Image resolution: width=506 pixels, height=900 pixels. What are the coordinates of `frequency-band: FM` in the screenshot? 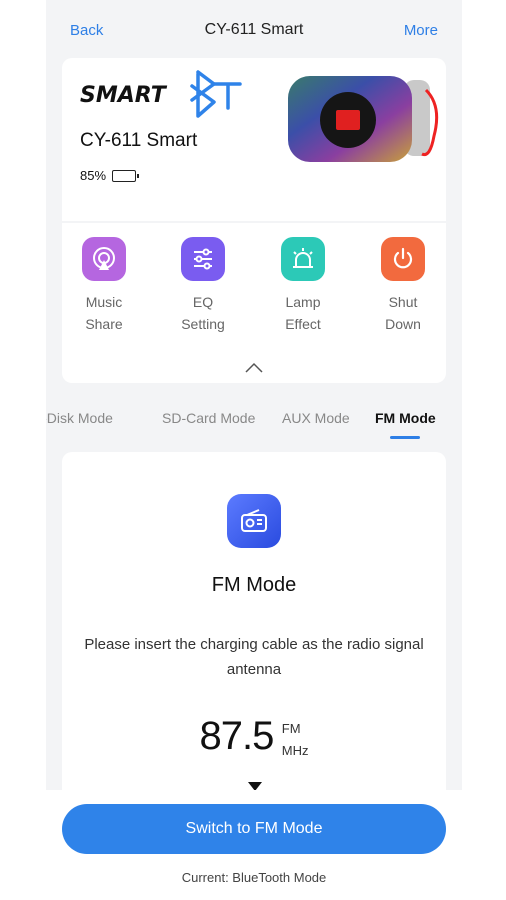 It's located at (291, 728).